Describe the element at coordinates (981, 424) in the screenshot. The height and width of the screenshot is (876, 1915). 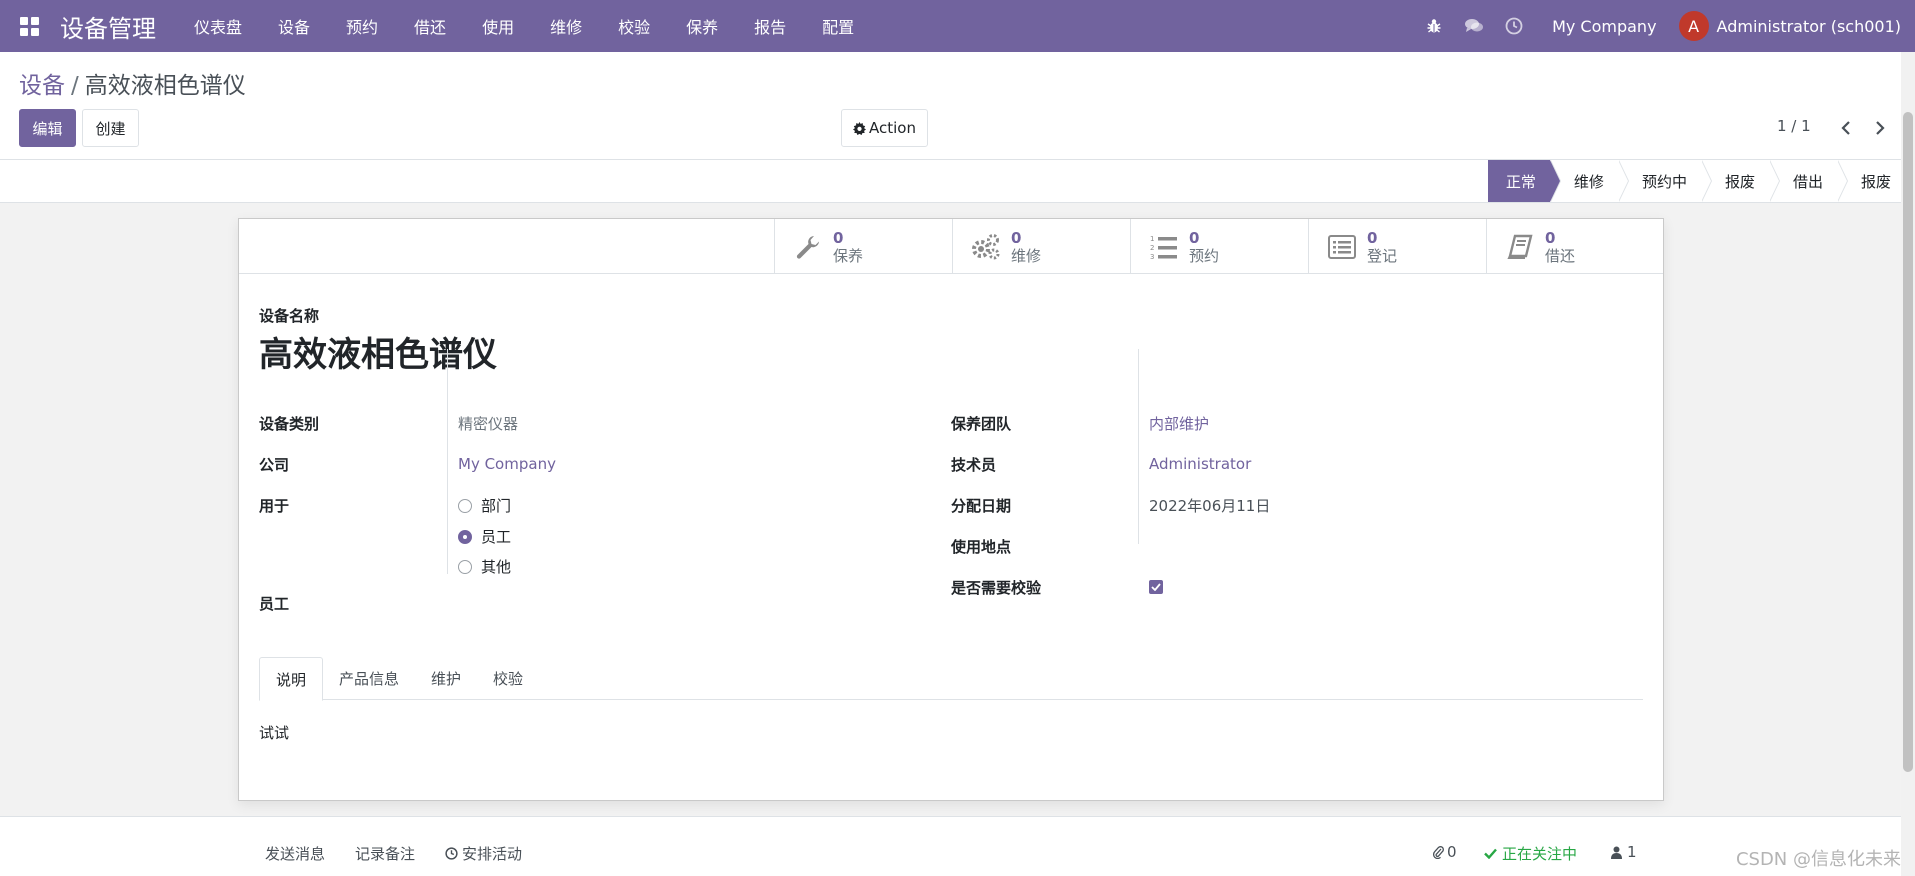
I see `maintenance-team-label: 保养团队` at that location.